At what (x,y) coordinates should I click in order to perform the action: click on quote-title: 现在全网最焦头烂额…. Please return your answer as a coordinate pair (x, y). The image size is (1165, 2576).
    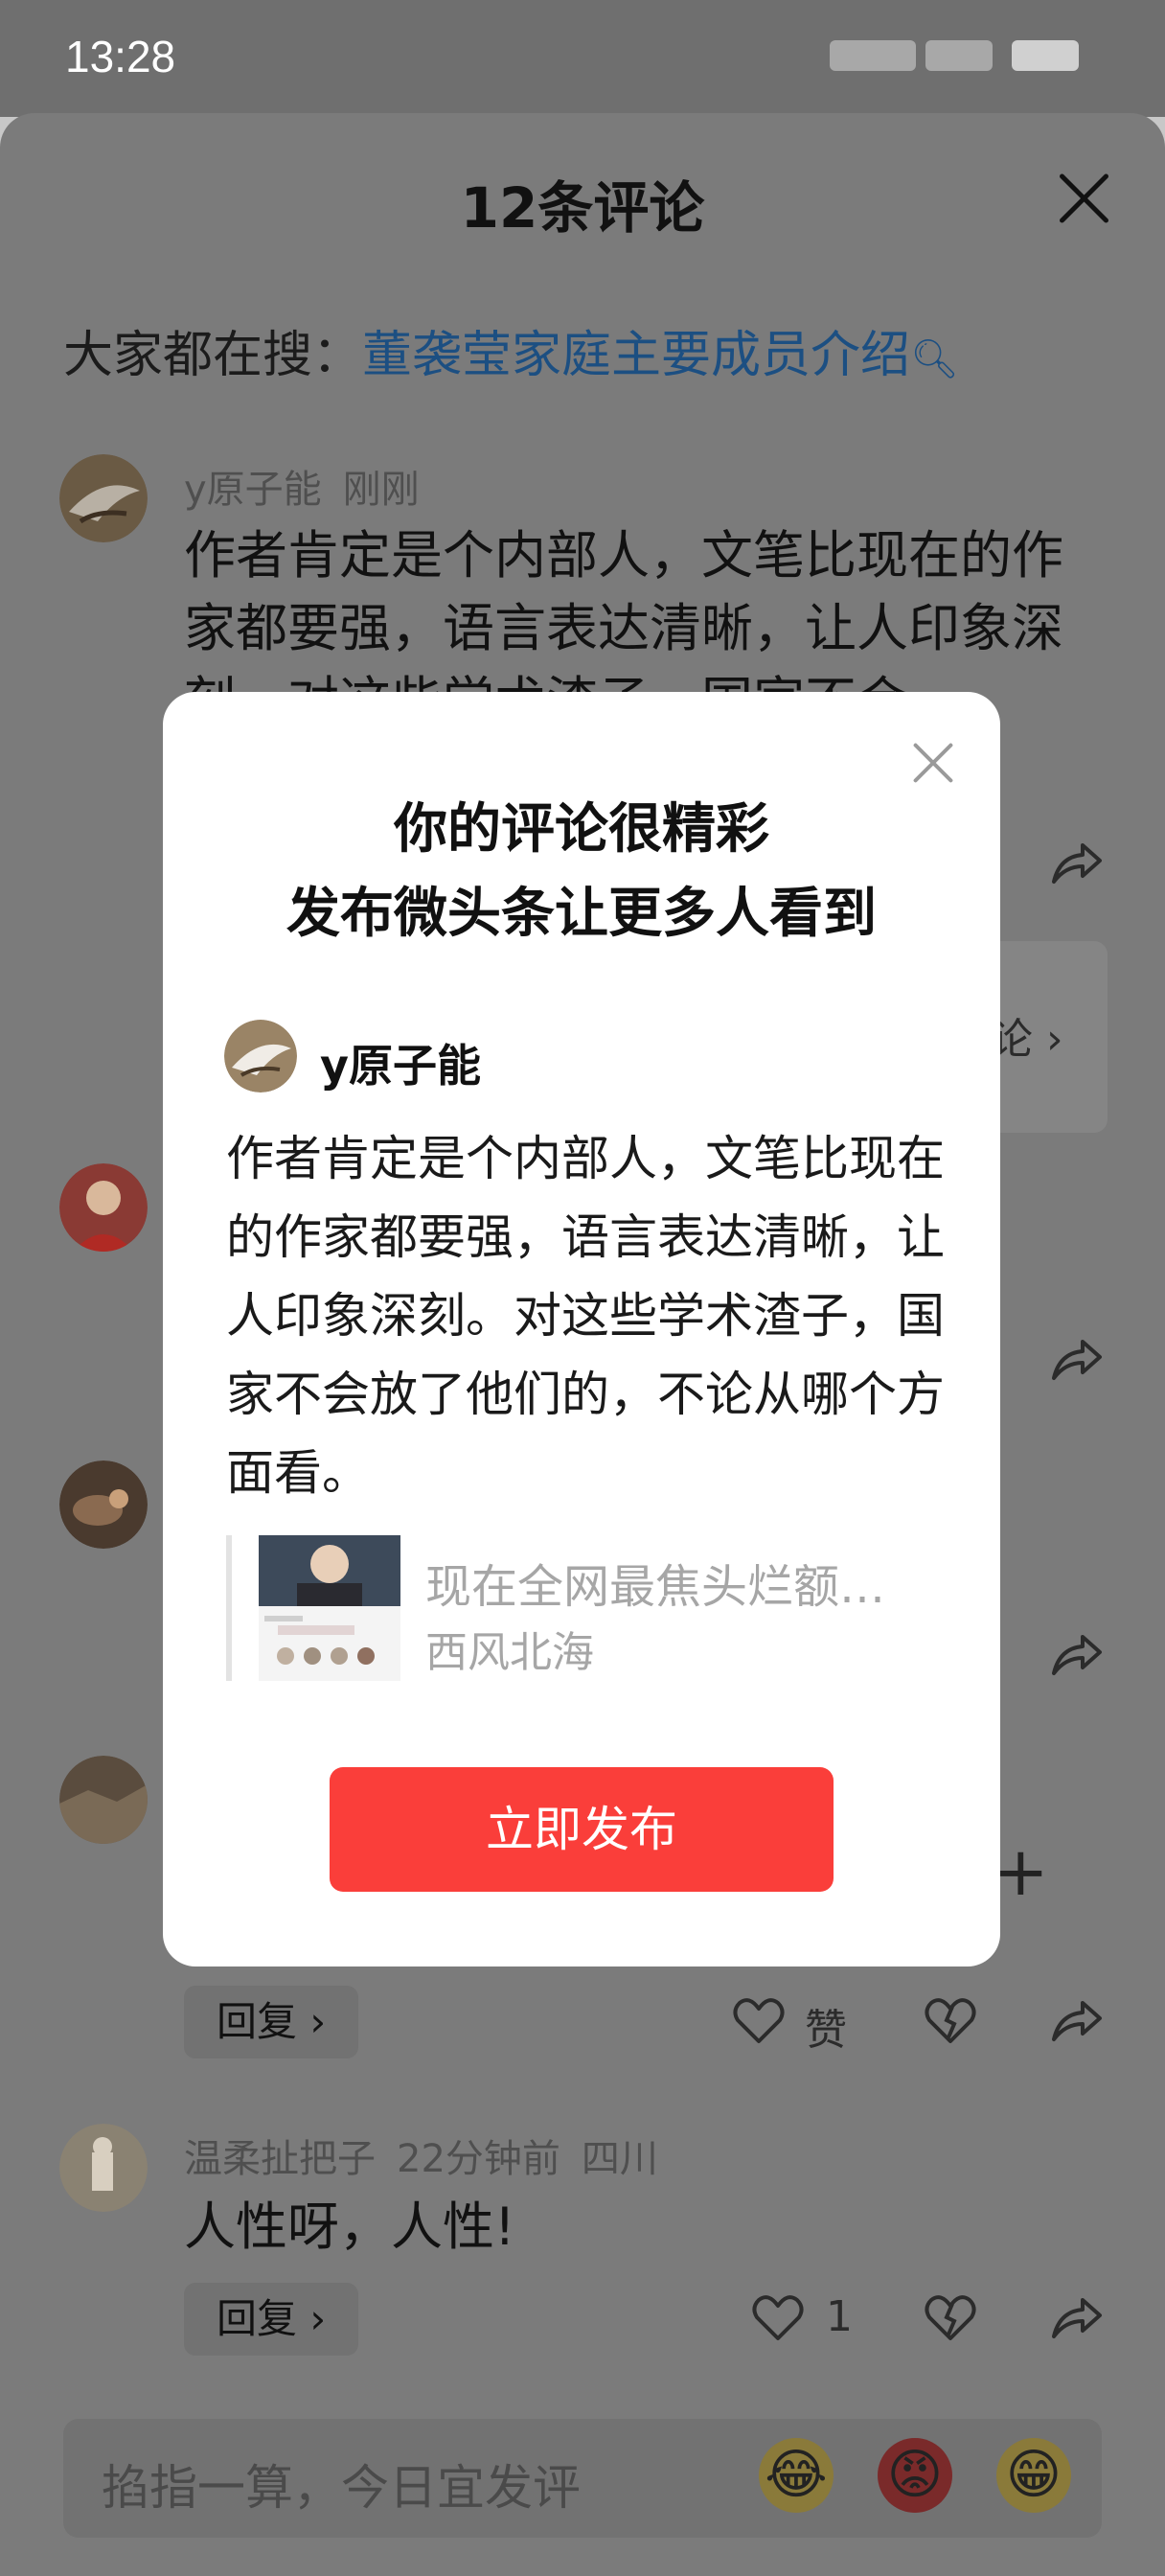
    Looking at the image, I should click on (656, 1587).